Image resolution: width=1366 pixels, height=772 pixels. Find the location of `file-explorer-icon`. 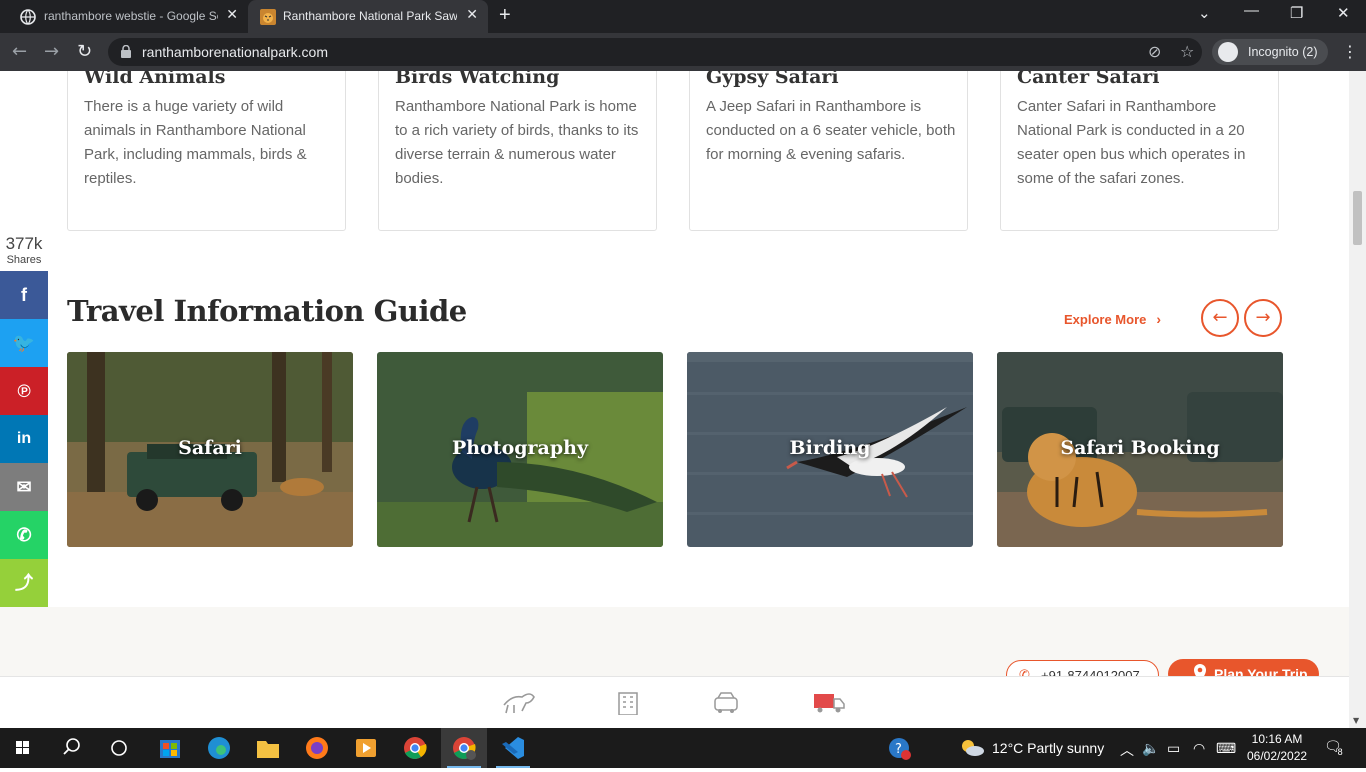

file-explorer-icon is located at coordinates (268, 748).